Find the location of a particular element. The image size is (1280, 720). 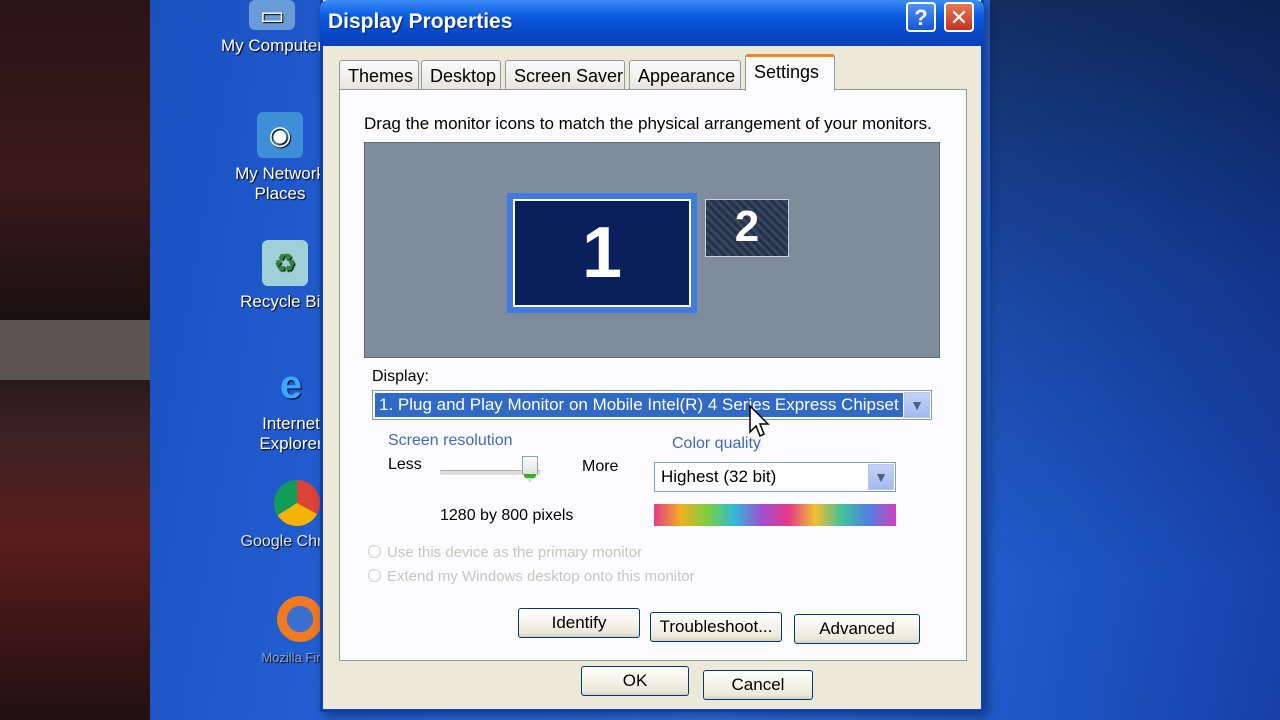

display-label: Display: is located at coordinates (400, 376).